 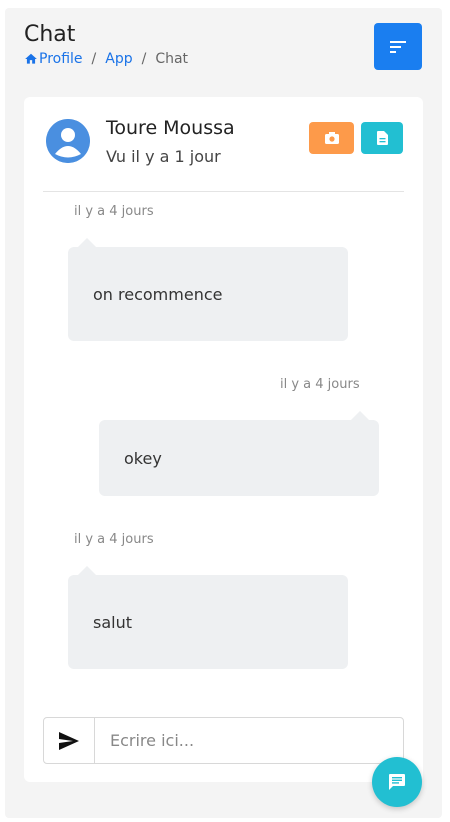 I want to click on send-button, so click(x=69, y=740).